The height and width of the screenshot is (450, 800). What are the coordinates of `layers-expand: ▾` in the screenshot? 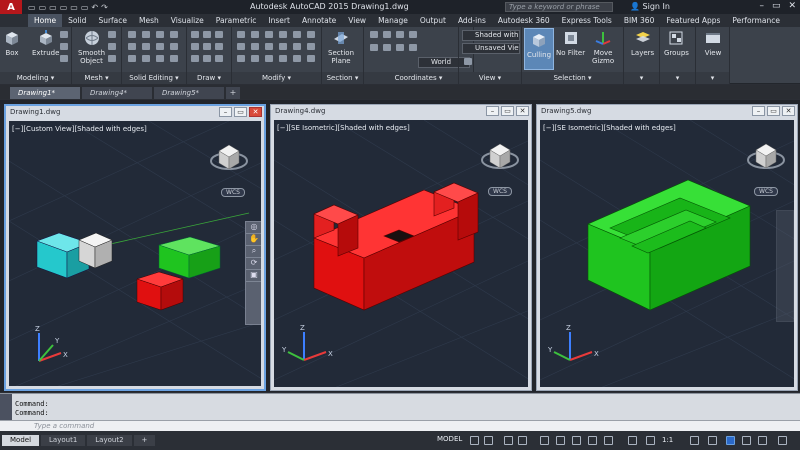 It's located at (641, 78).